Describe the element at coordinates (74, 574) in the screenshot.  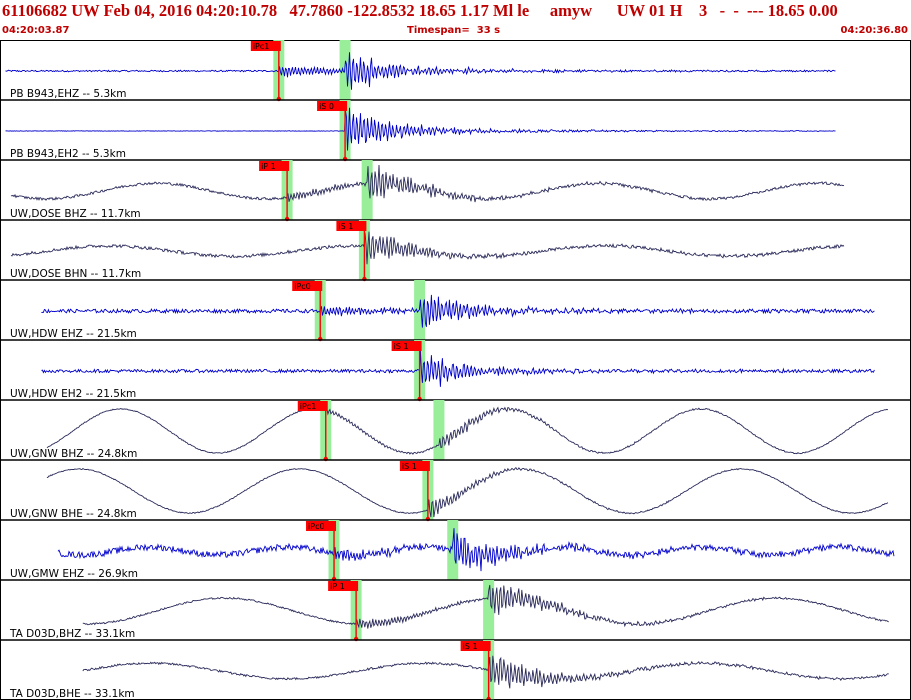
I see `channel-label: UW,GMW EHZ -- 26.9km` at that location.